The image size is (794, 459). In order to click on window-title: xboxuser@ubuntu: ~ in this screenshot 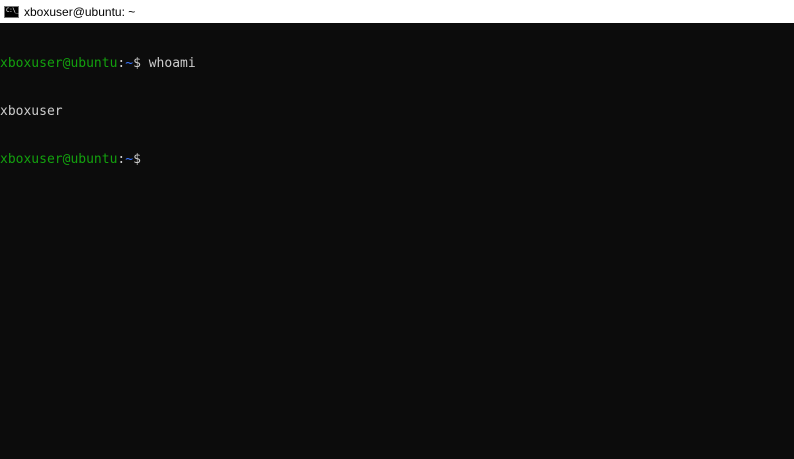, I will do `click(80, 11)`.